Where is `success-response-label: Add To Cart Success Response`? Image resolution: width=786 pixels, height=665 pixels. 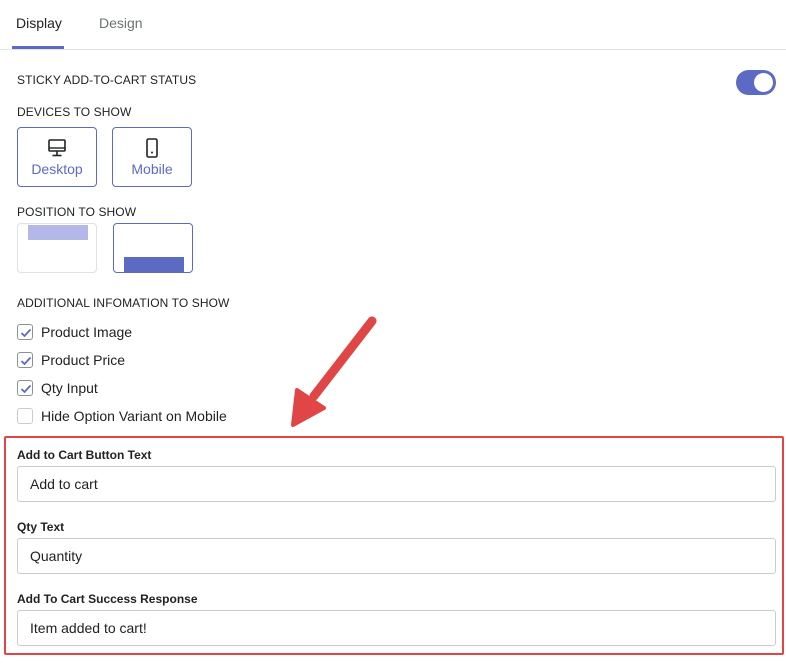
success-response-label: Add To Cart Success Response is located at coordinates (107, 599).